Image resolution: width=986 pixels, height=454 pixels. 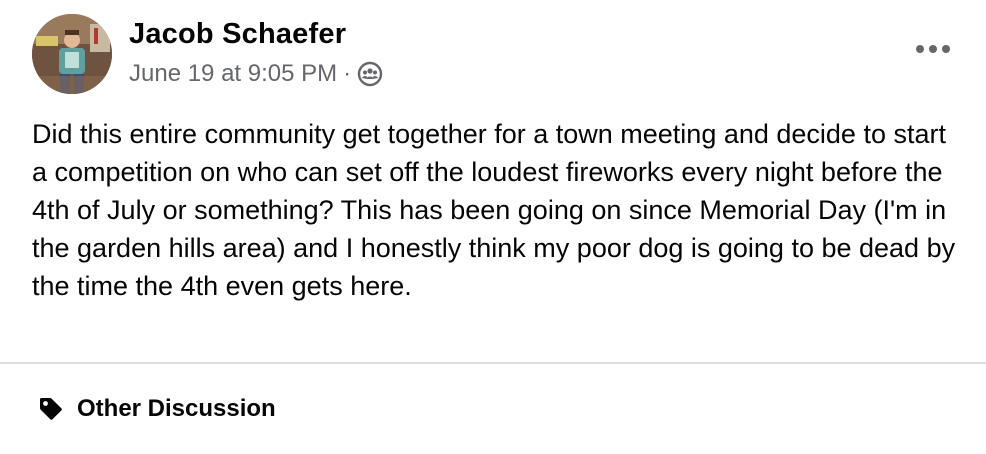 I want to click on tag-icon, so click(x=51, y=409).